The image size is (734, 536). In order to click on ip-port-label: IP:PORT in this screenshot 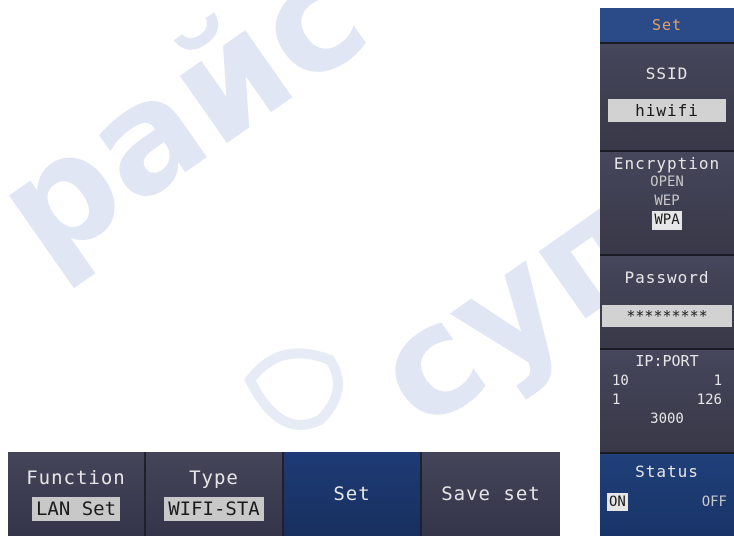, I will do `click(667, 361)`.